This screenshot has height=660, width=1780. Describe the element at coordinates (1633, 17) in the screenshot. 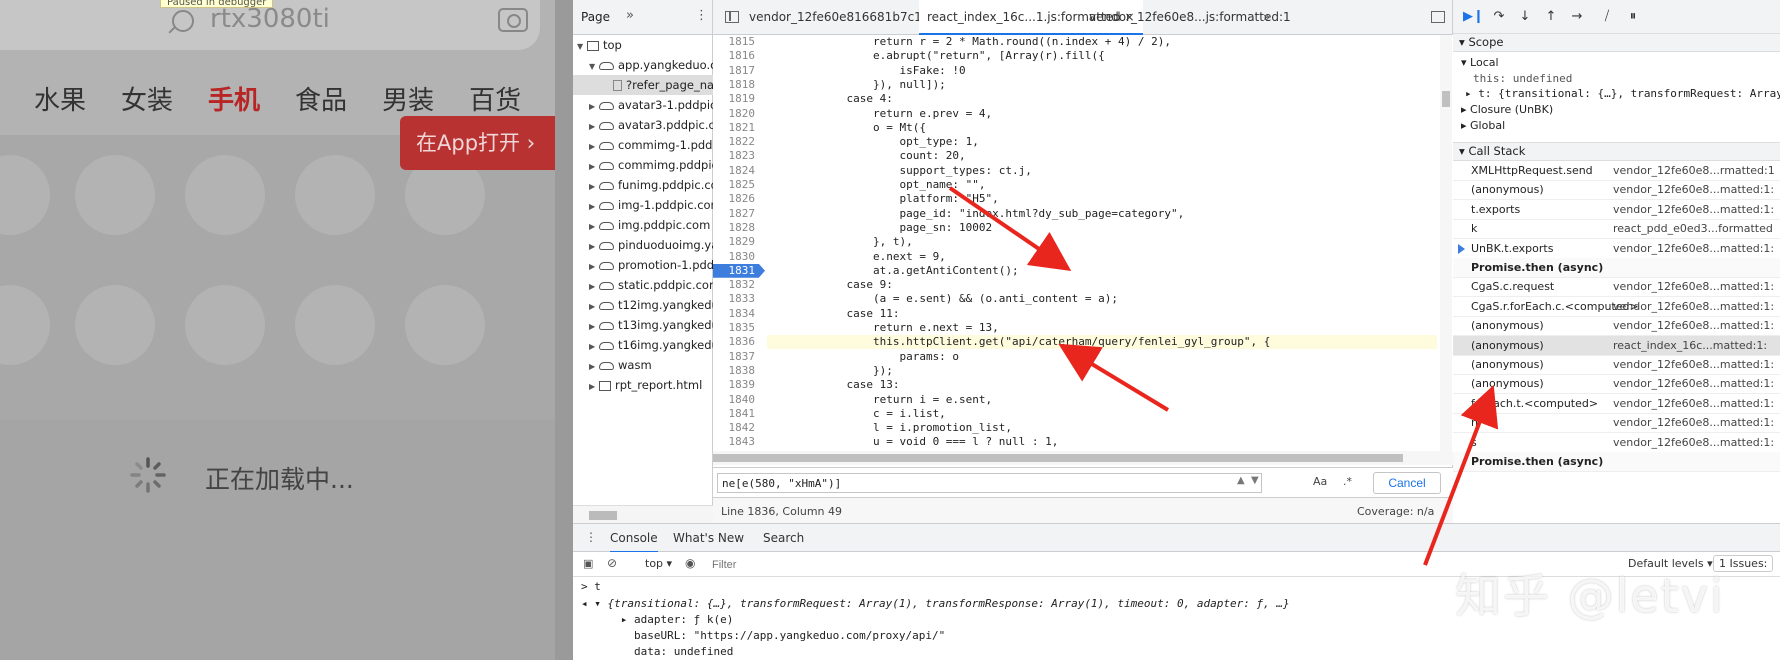

I see `pause-on-exceptions-icon: ⏸` at that location.